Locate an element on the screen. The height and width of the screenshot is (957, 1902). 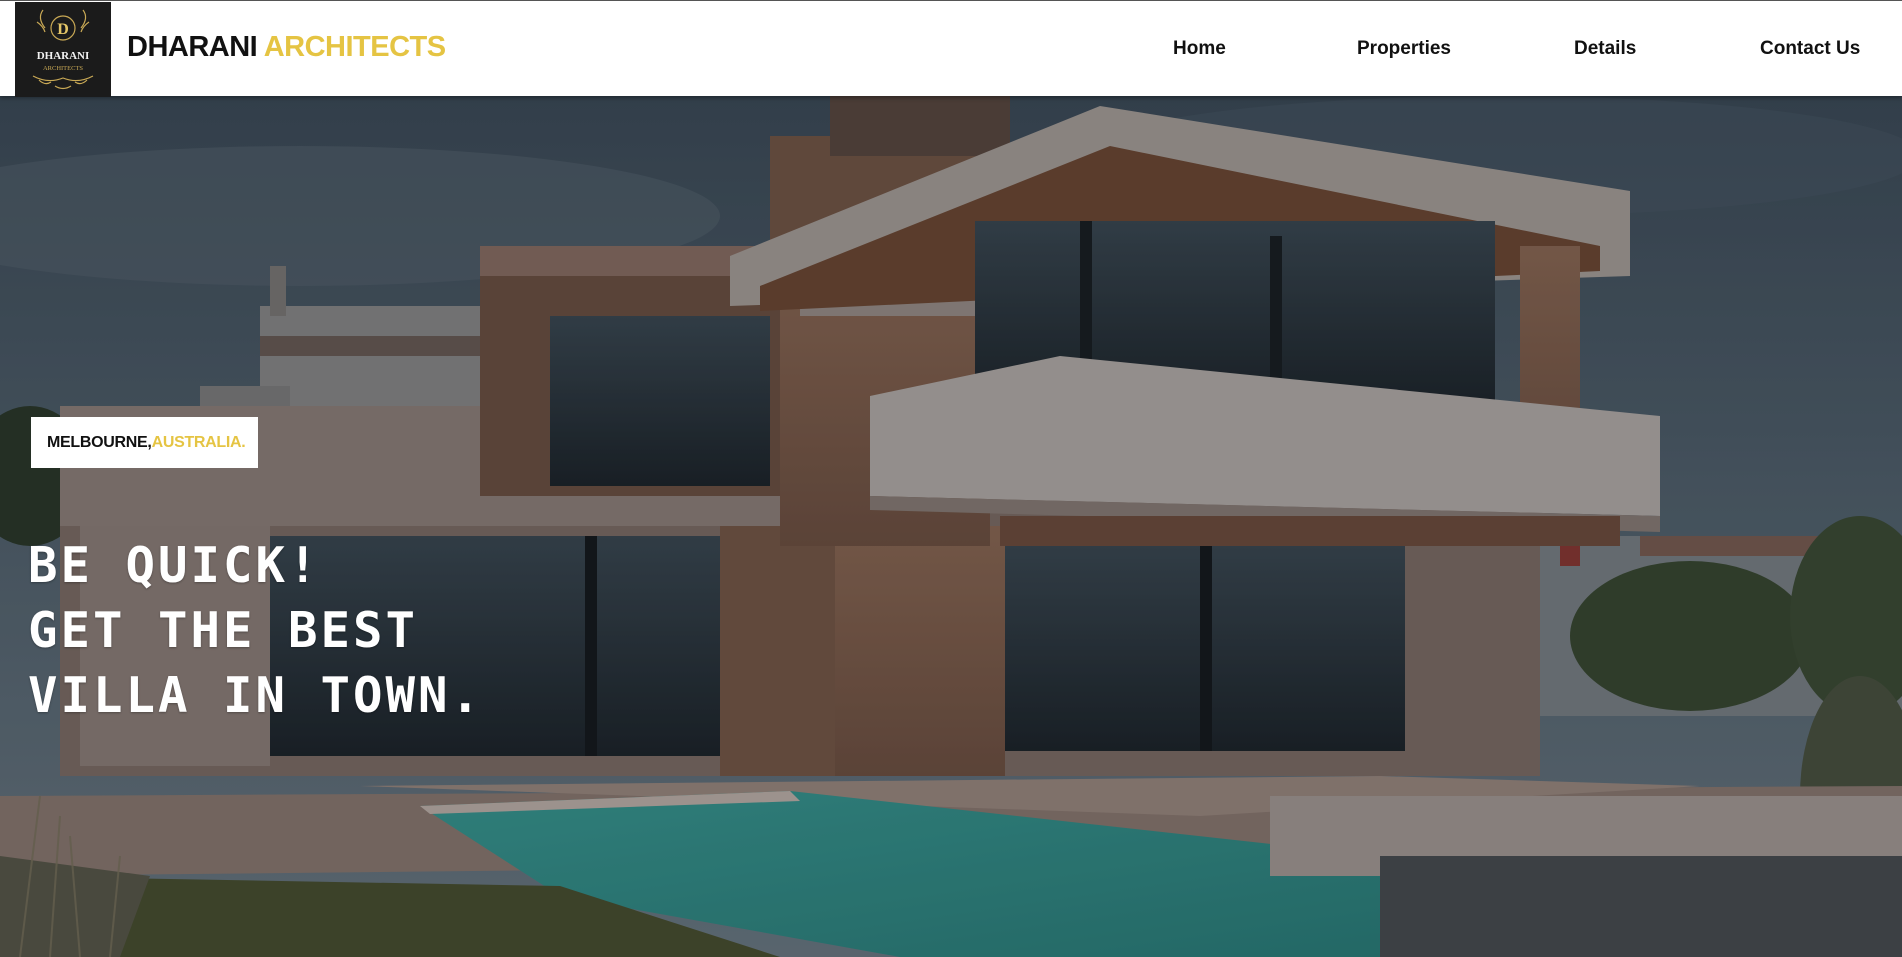
headline-line-1: BE QUICK! is located at coordinates (174, 565).